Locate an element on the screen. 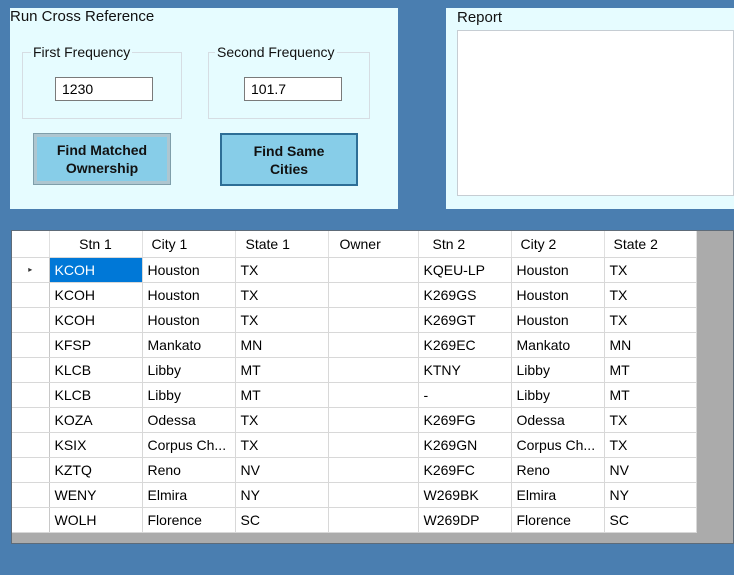 The width and height of the screenshot is (734, 575). cell-stn1: KSIX is located at coordinates (96, 445).